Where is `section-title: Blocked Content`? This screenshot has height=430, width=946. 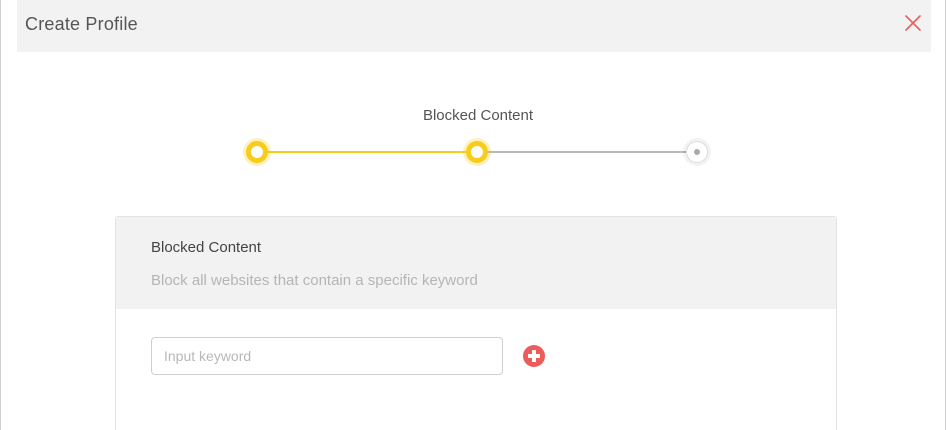
section-title: Blocked Content is located at coordinates (206, 247).